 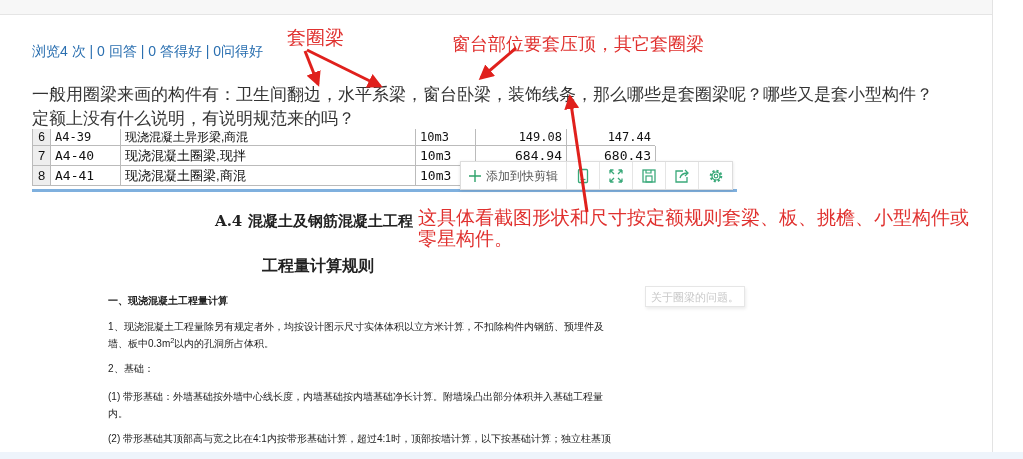 I want to click on save-icon, so click(x=649, y=175).